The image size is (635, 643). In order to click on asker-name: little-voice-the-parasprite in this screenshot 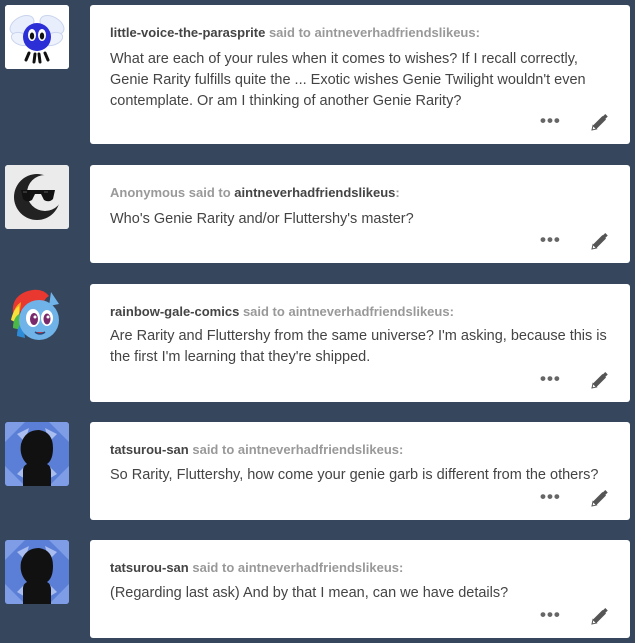, I will do `click(187, 32)`.